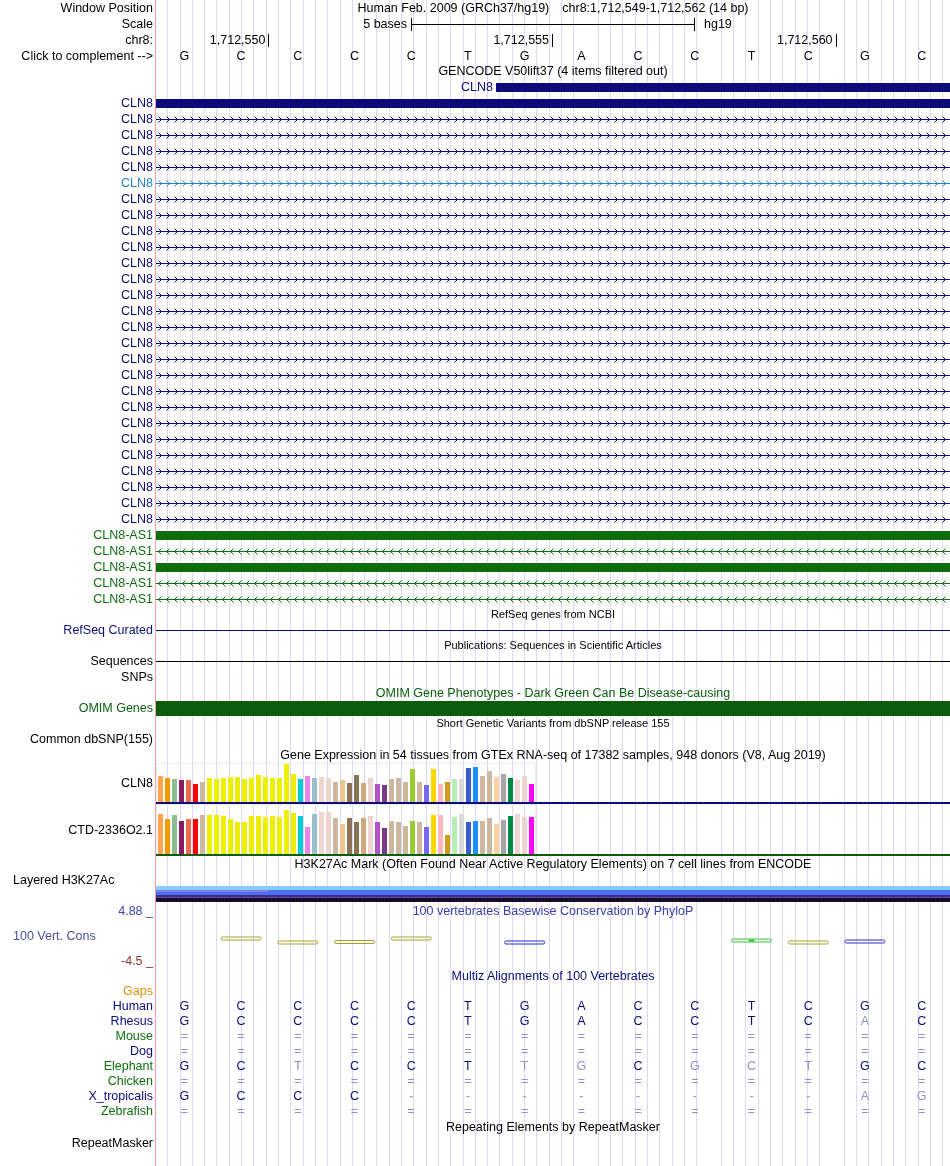  Describe the element at coordinates (411, 1096) in the screenshot. I see `base-letter: -` at that location.